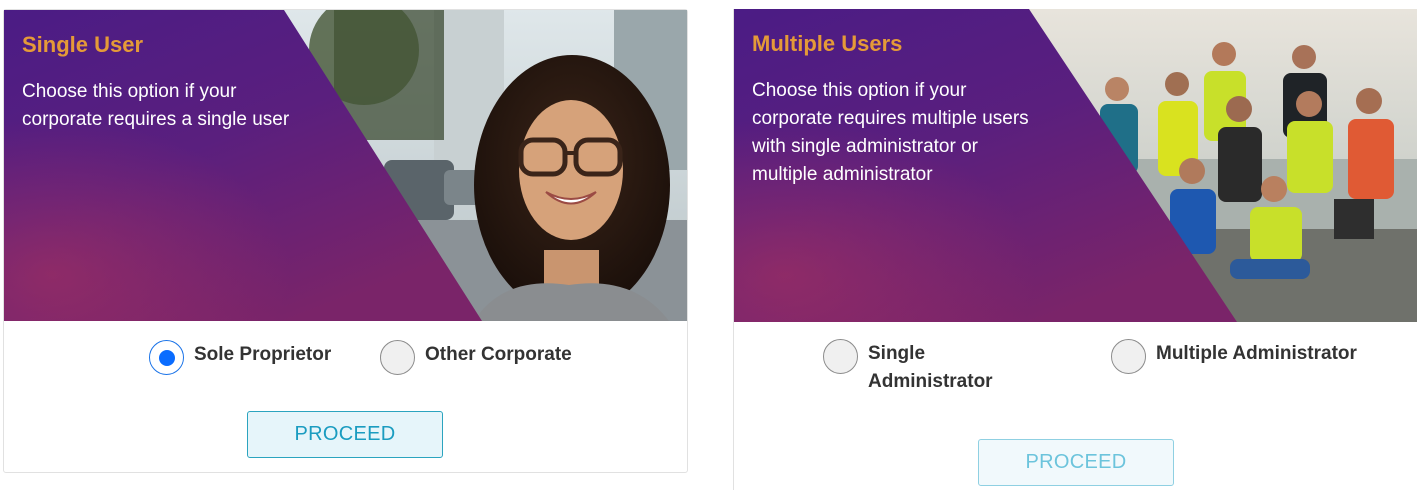  I want to click on single-administrator-radio, so click(840, 356).